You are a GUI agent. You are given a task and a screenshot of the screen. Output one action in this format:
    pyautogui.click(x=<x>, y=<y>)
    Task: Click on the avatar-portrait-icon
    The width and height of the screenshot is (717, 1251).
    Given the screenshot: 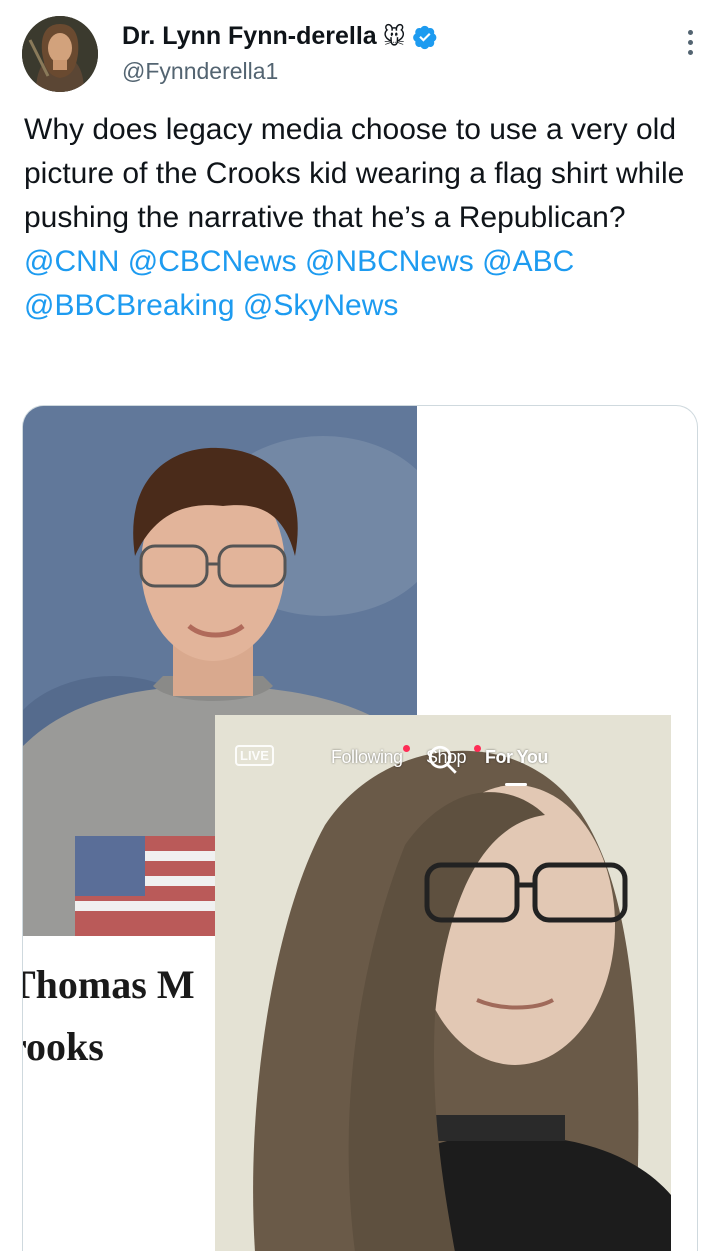 What is the action you would take?
    pyautogui.click(x=60, y=54)
    